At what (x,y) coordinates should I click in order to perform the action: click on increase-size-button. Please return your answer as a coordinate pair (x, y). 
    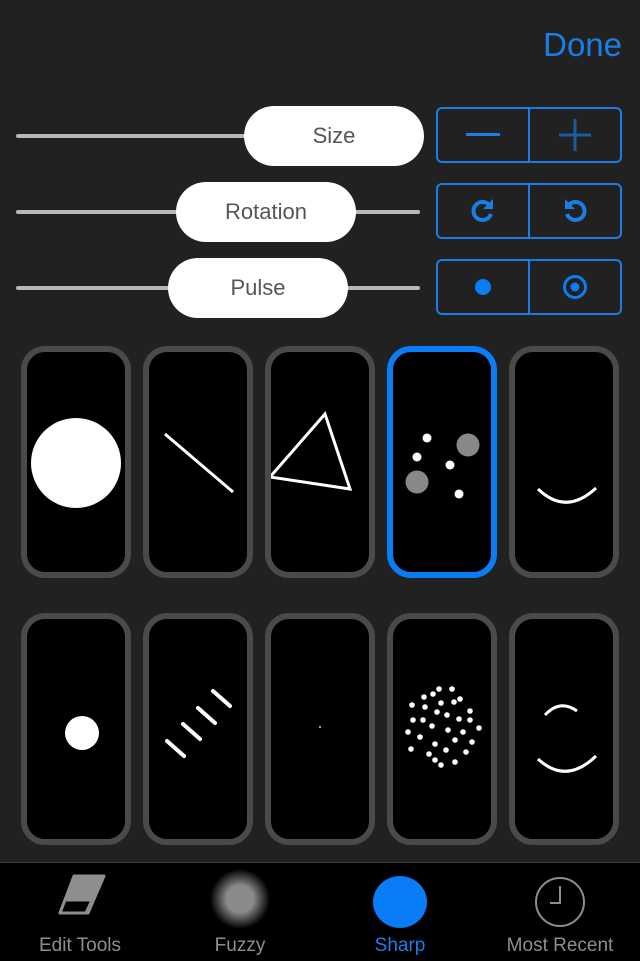
    Looking at the image, I should click on (574, 135).